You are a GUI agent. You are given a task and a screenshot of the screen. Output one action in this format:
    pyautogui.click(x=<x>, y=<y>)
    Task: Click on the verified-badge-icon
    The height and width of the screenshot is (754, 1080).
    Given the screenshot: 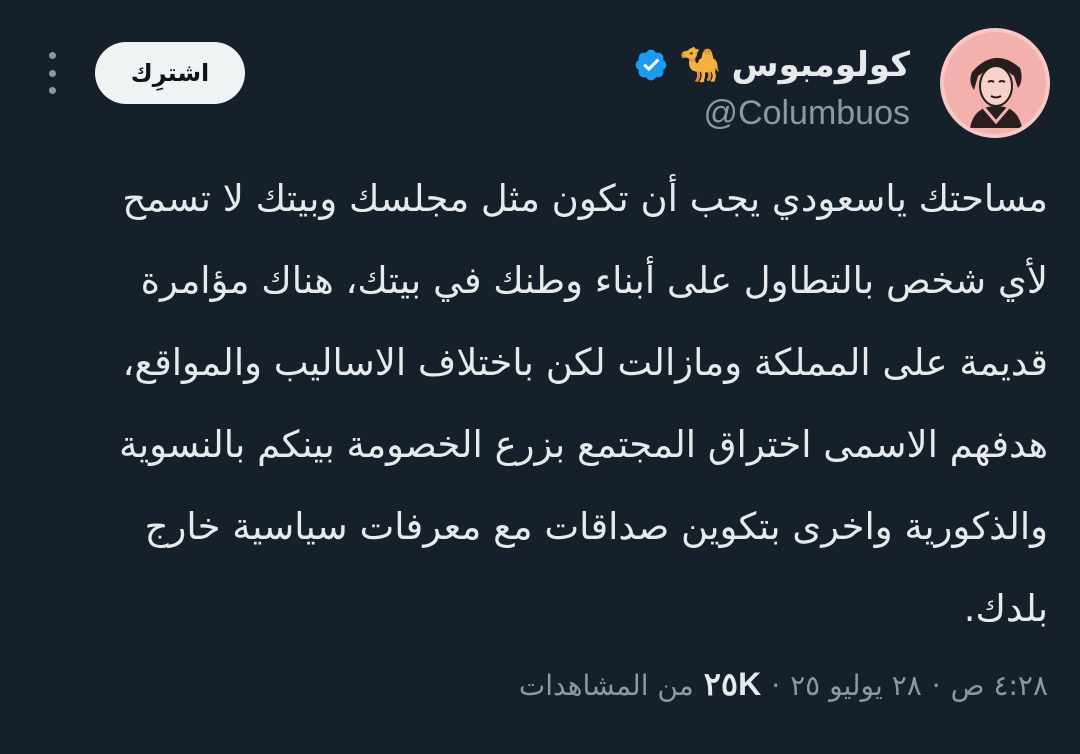 What is the action you would take?
    pyautogui.click(x=651, y=65)
    